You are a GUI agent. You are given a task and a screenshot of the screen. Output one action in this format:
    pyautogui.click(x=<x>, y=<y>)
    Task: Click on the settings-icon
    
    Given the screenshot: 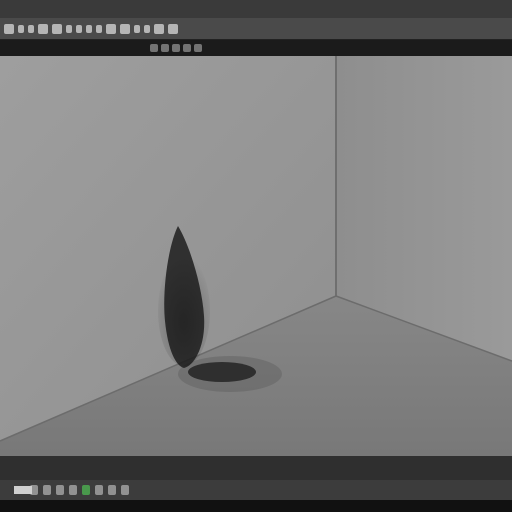 What is the action you would take?
    pyautogui.click(x=173, y=28)
    